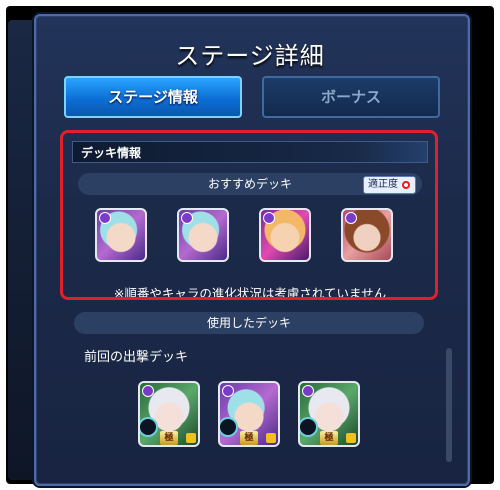  I want to click on used-deck-label: 使用したデッキ, so click(248, 323).